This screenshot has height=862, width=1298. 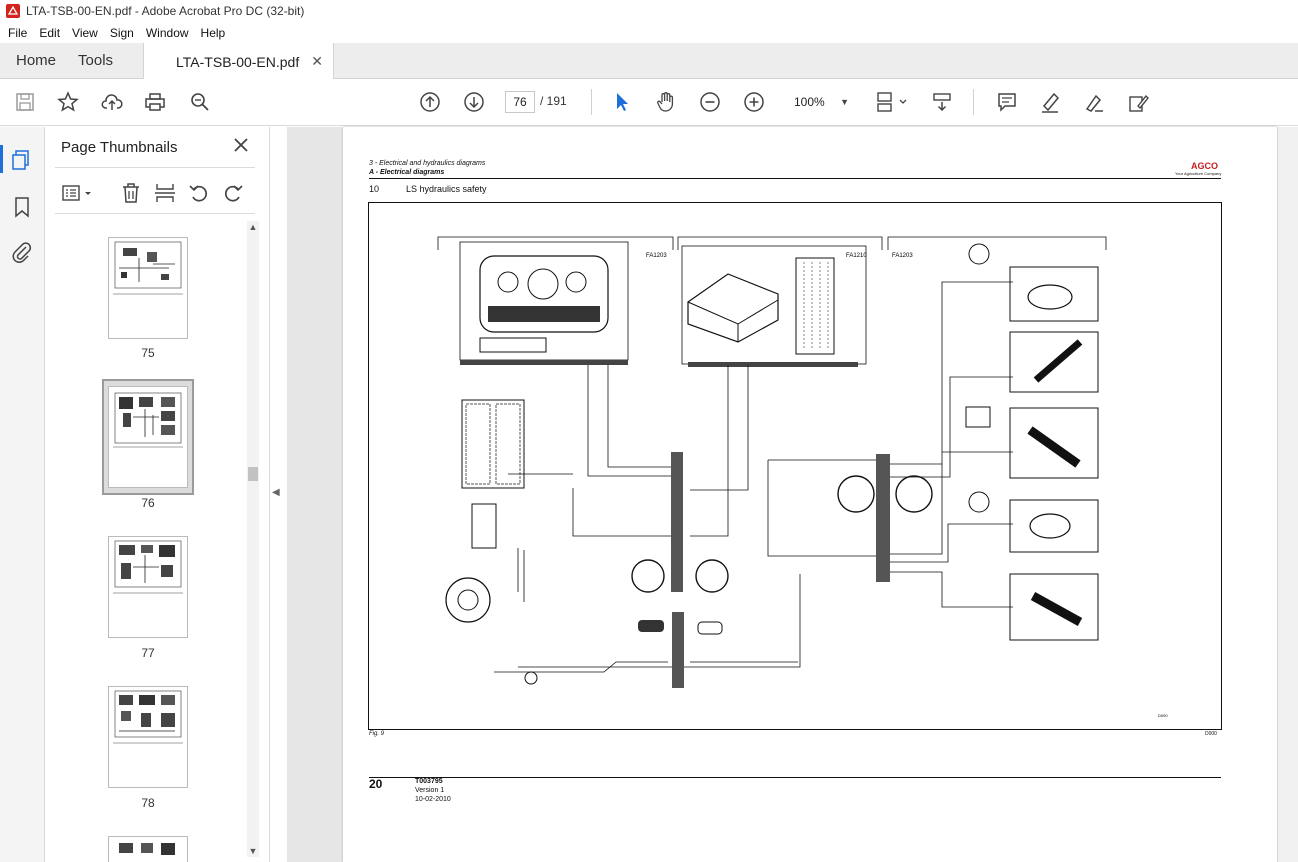 I want to click on menu-sign: Sign, so click(x=122, y=33).